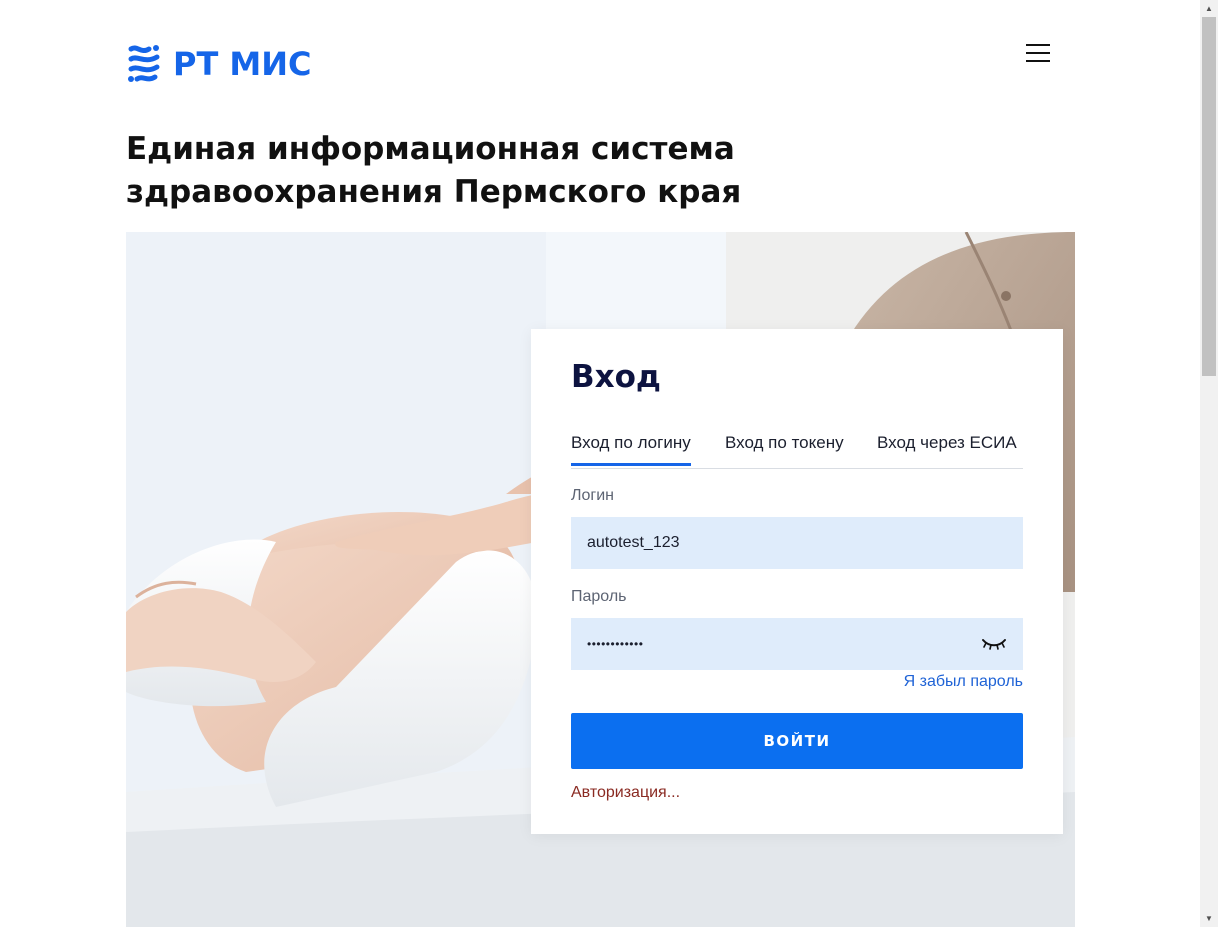 This screenshot has width=1218, height=927. Describe the element at coordinates (434, 192) in the screenshot. I see `page-title-line2: здравоохранения Пермского края` at that location.